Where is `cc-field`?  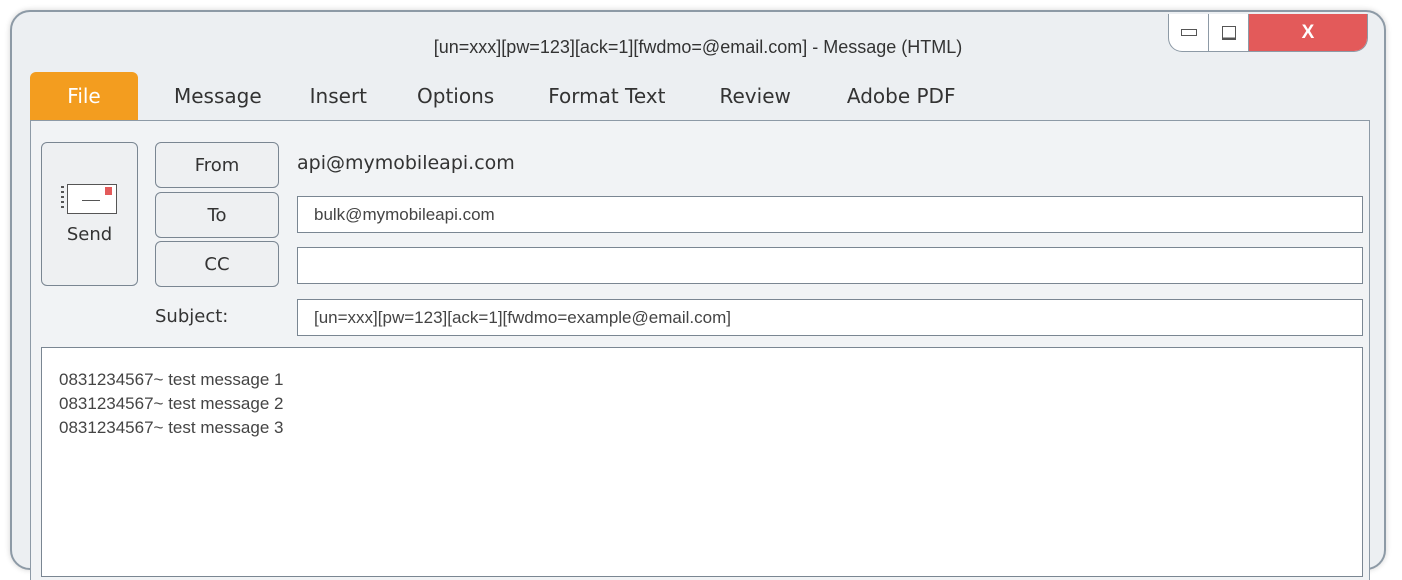
cc-field is located at coordinates (830, 265).